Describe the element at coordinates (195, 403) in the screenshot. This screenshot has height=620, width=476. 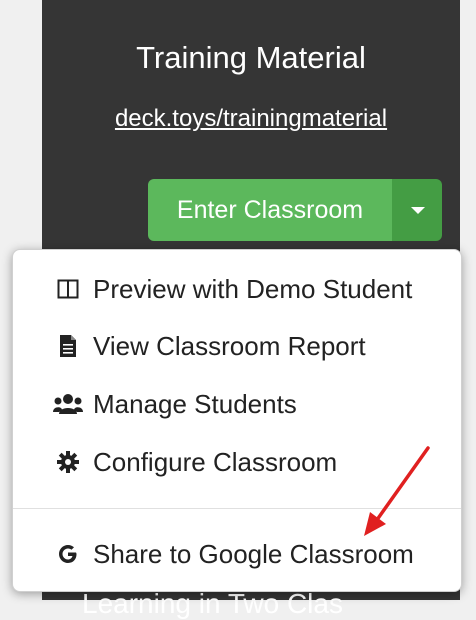
I see `menu-item-label: Manage Students` at that location.